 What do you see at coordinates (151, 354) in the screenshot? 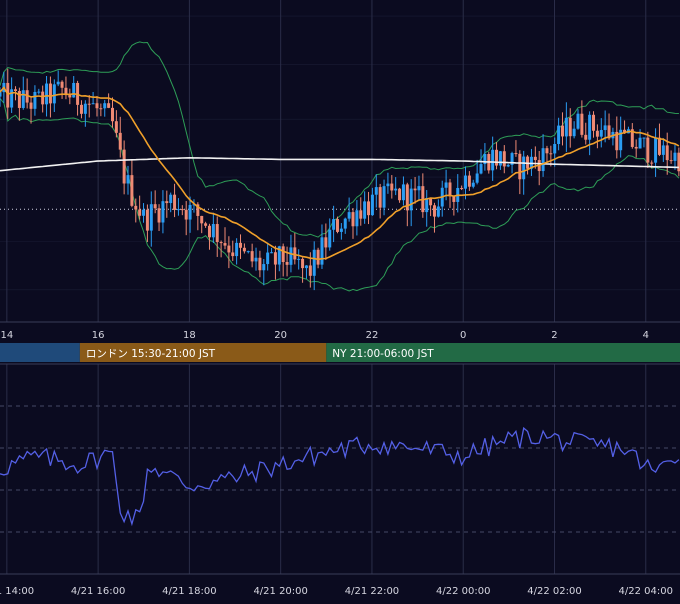
I see `session-label: ロンドン 15:30-21:00 JST` at bounding box center [151, 354].